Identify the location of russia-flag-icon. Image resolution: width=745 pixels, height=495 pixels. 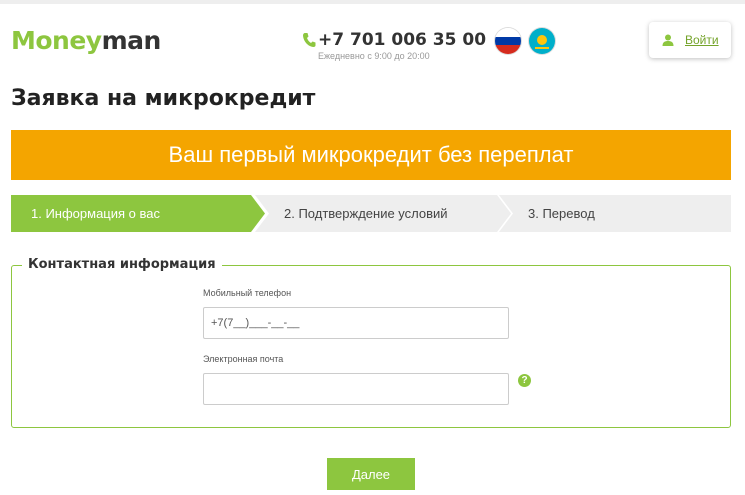
(508, 41).